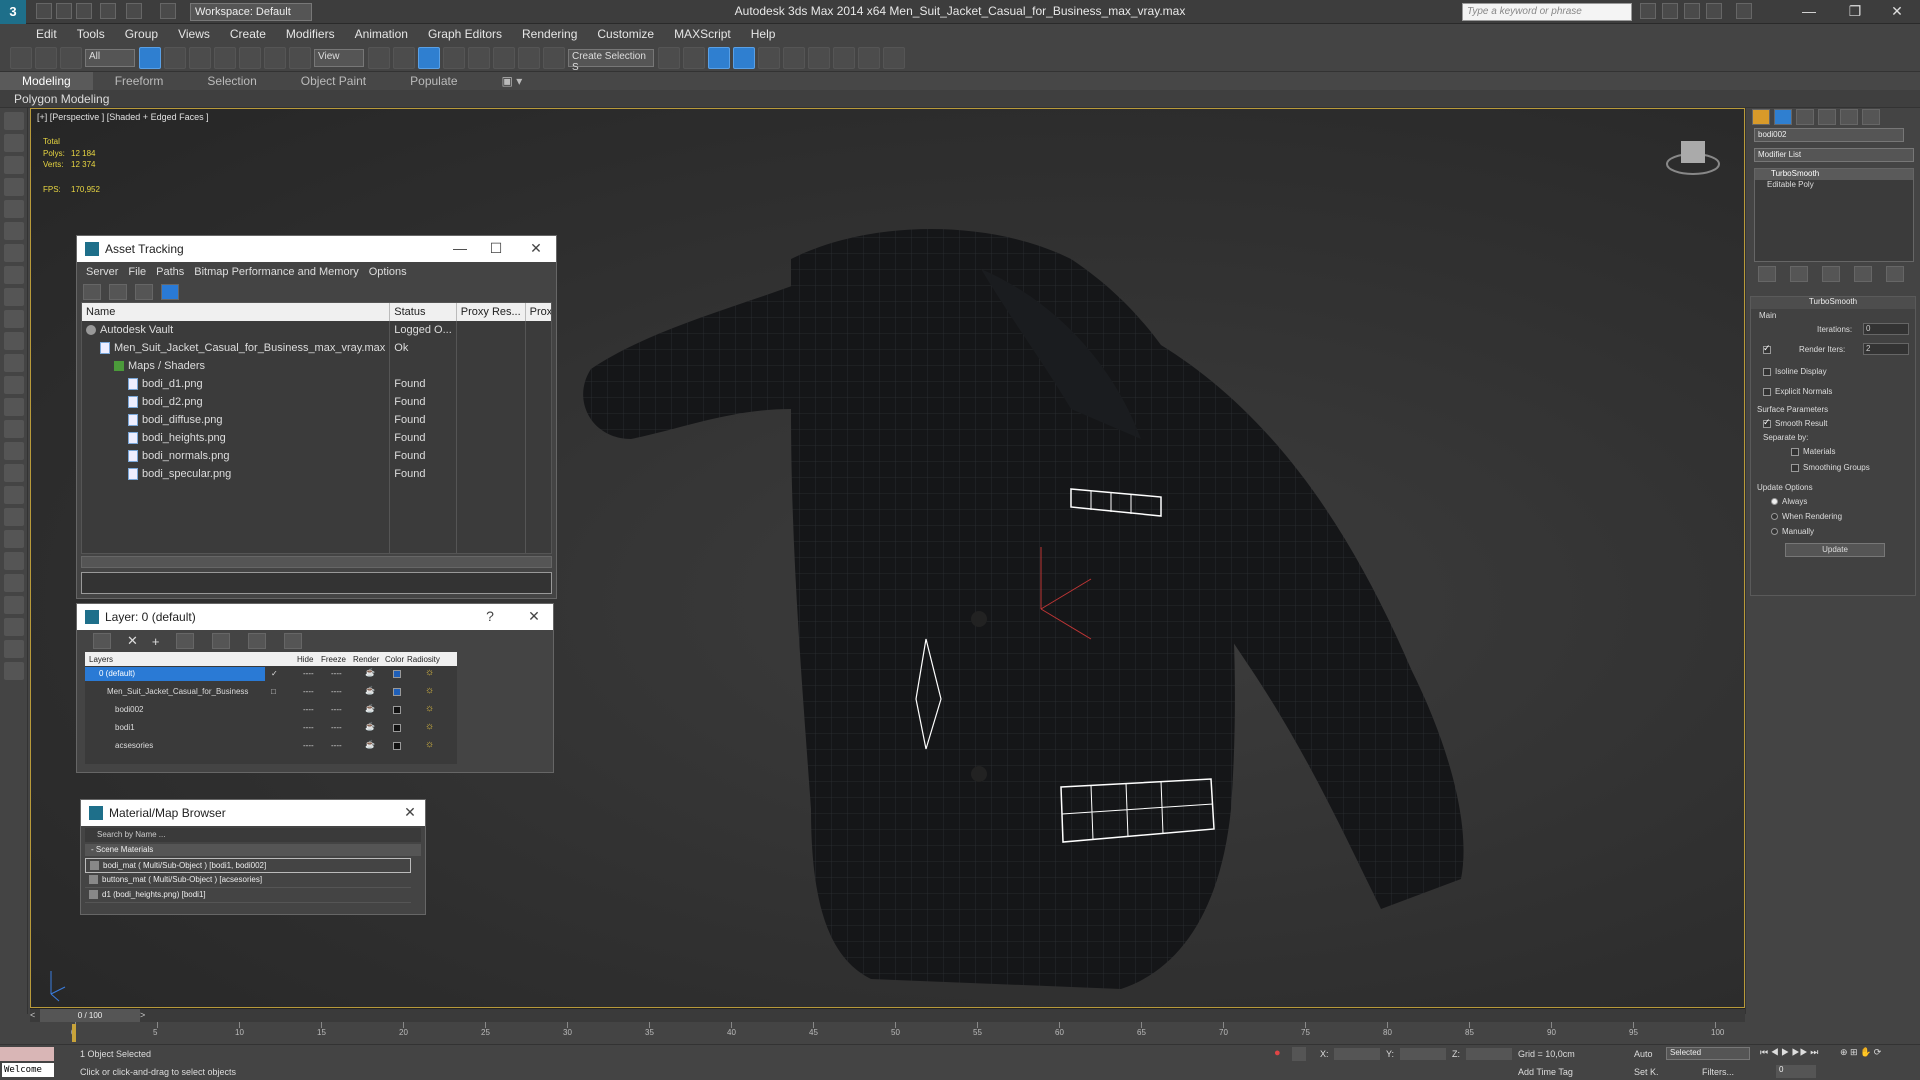 Image resolution: width=1920 pixels, height=1080 pixels. What do you see at coordinates (14, 539) in the screenshot?
I see `biped-icon` at bounding box center [14, 539].